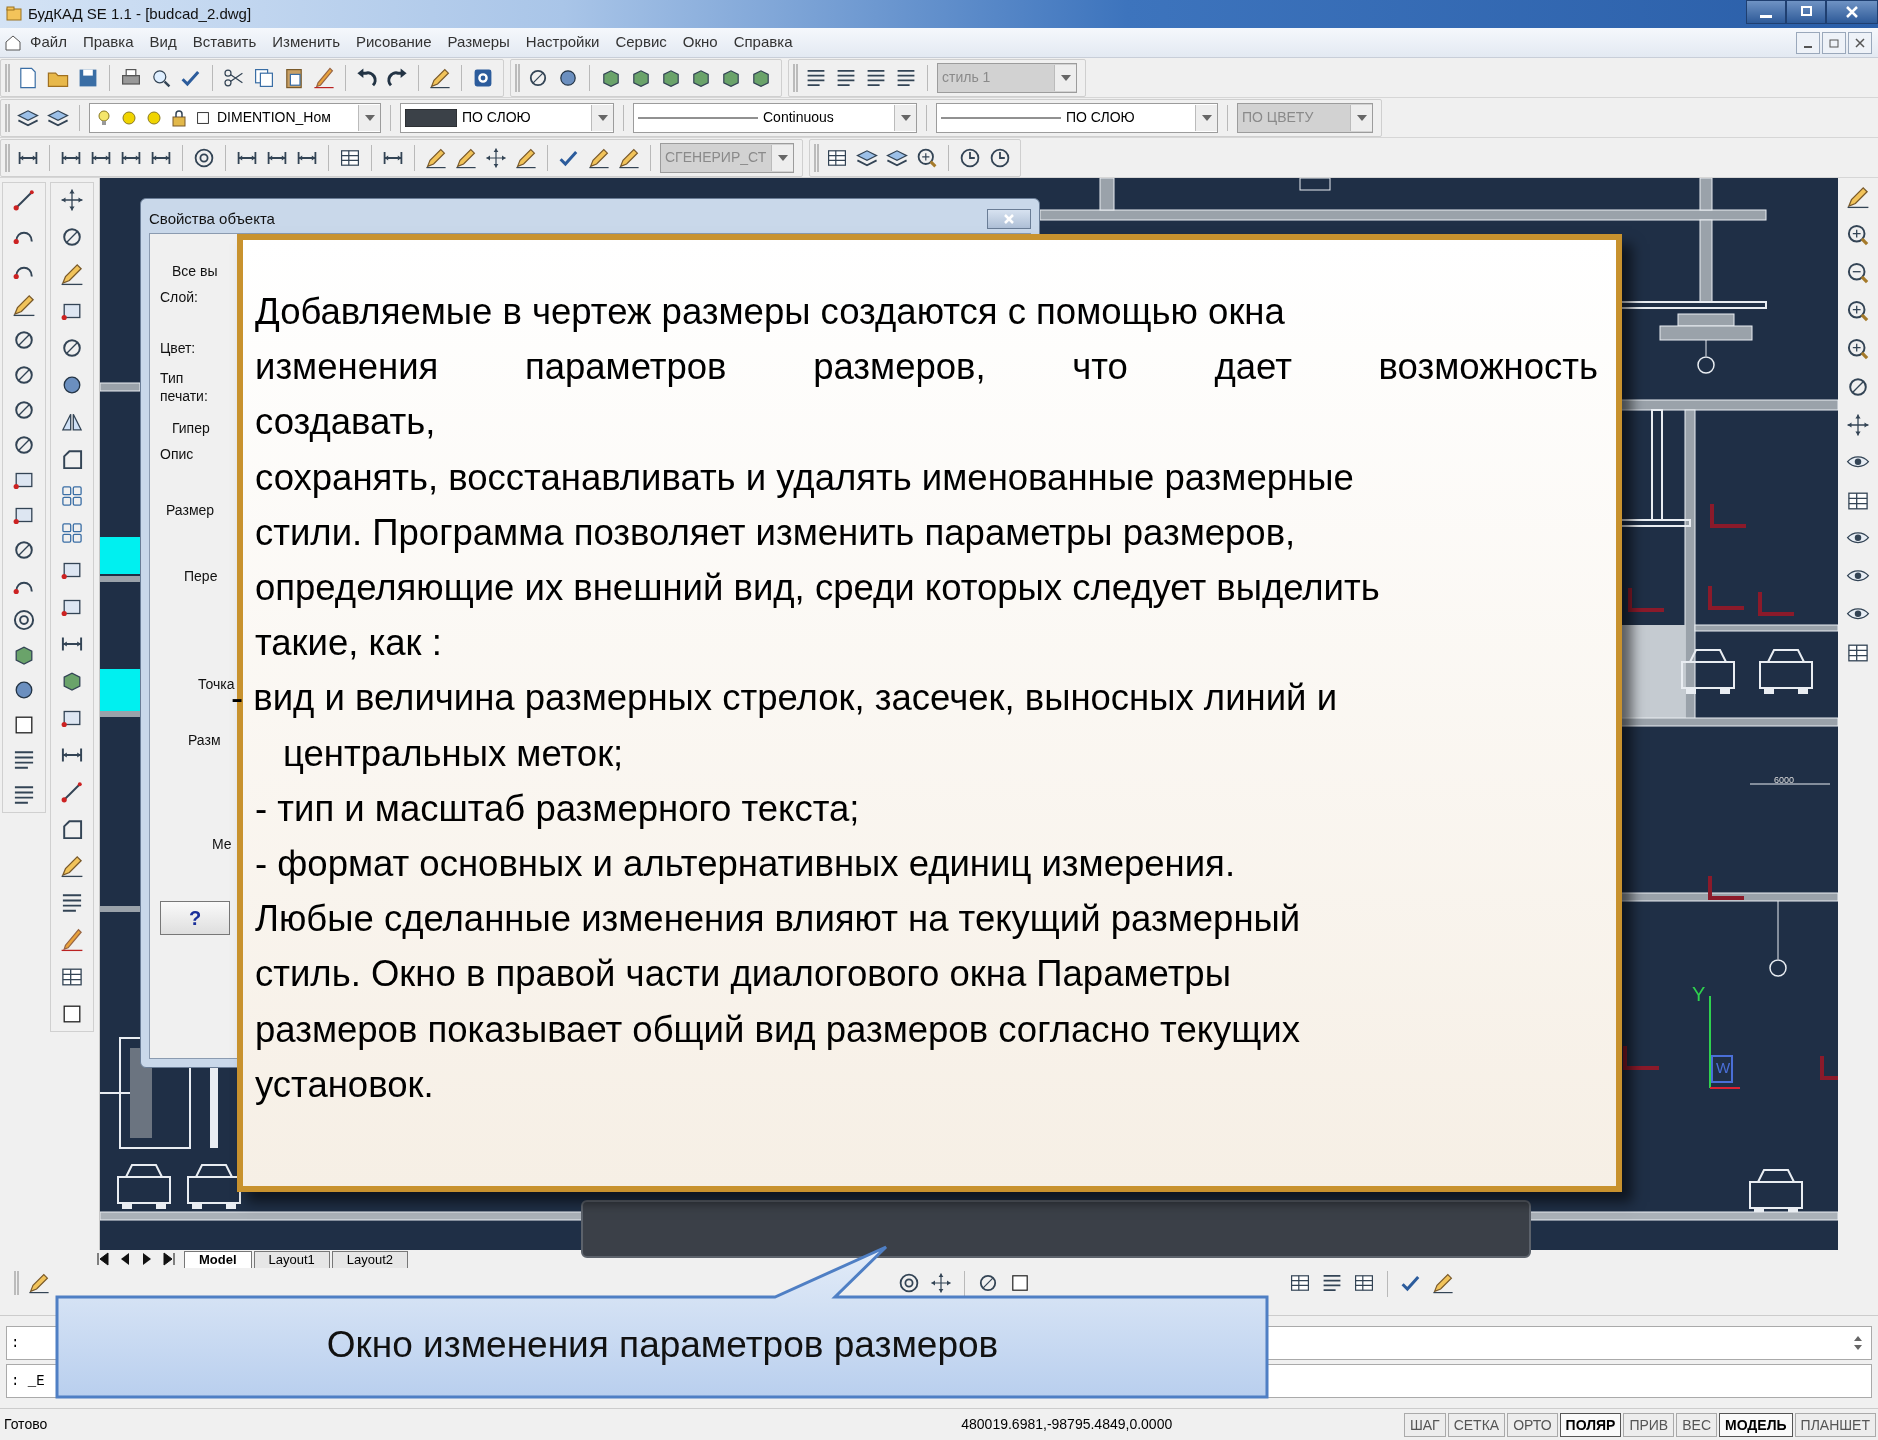 The height and width of the screenshot is (1440, 1878). What do you see at coordinates (201, 576) in the screenshot?
I see `field-label: Пере` at bounding box center [201, 576].